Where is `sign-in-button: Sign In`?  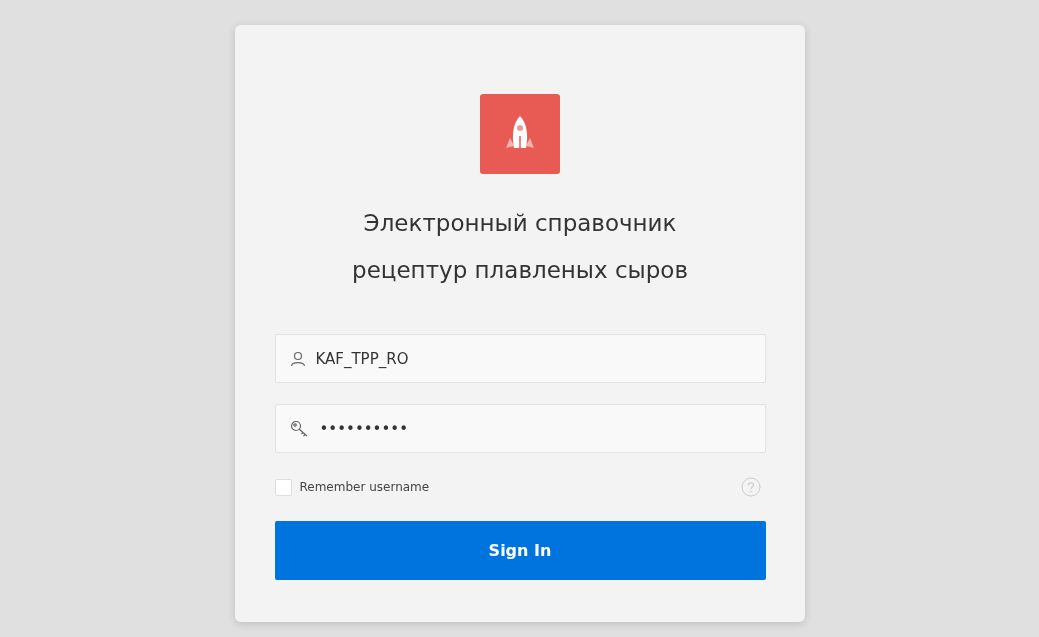
sign-in-button: Sign In is located at coordinates (520, 550).